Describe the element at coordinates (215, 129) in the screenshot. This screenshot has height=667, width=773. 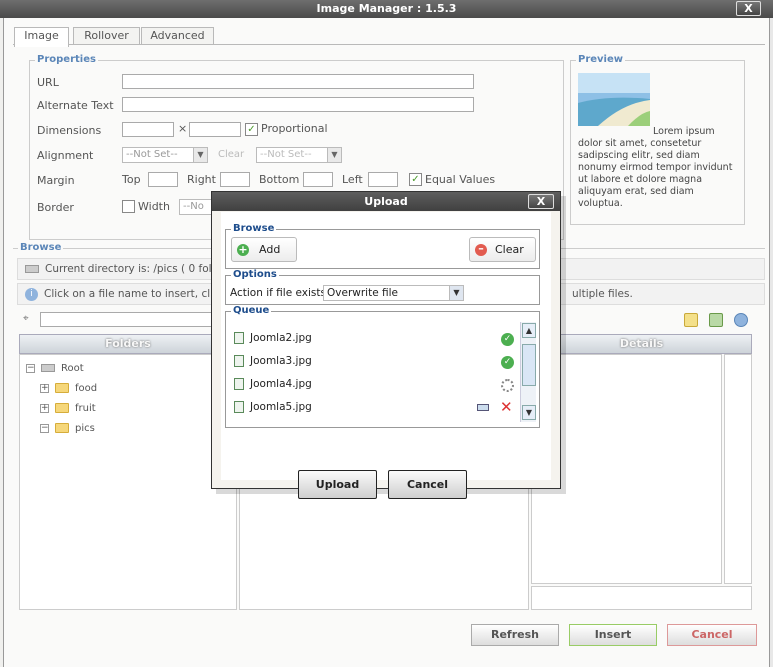
I see `height-input` at that location.